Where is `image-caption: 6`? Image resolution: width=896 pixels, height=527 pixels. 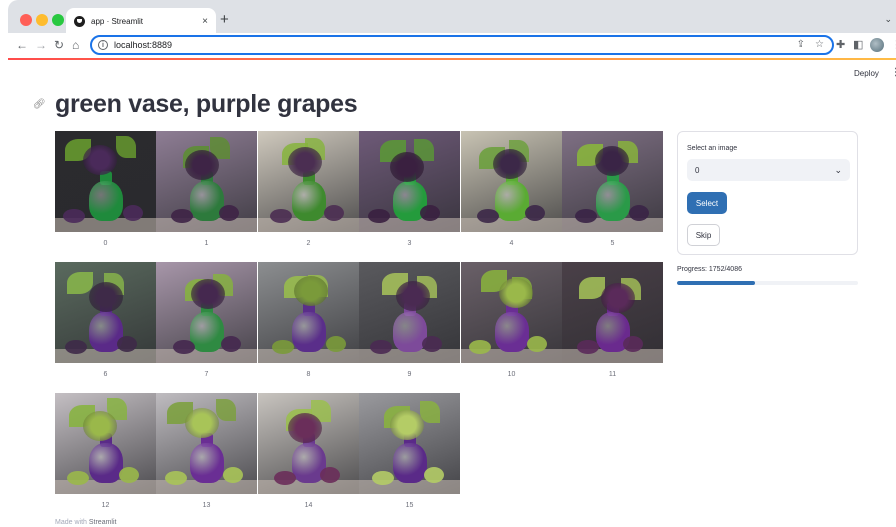 image-caption: 6 is located at coordinates (105, 374).